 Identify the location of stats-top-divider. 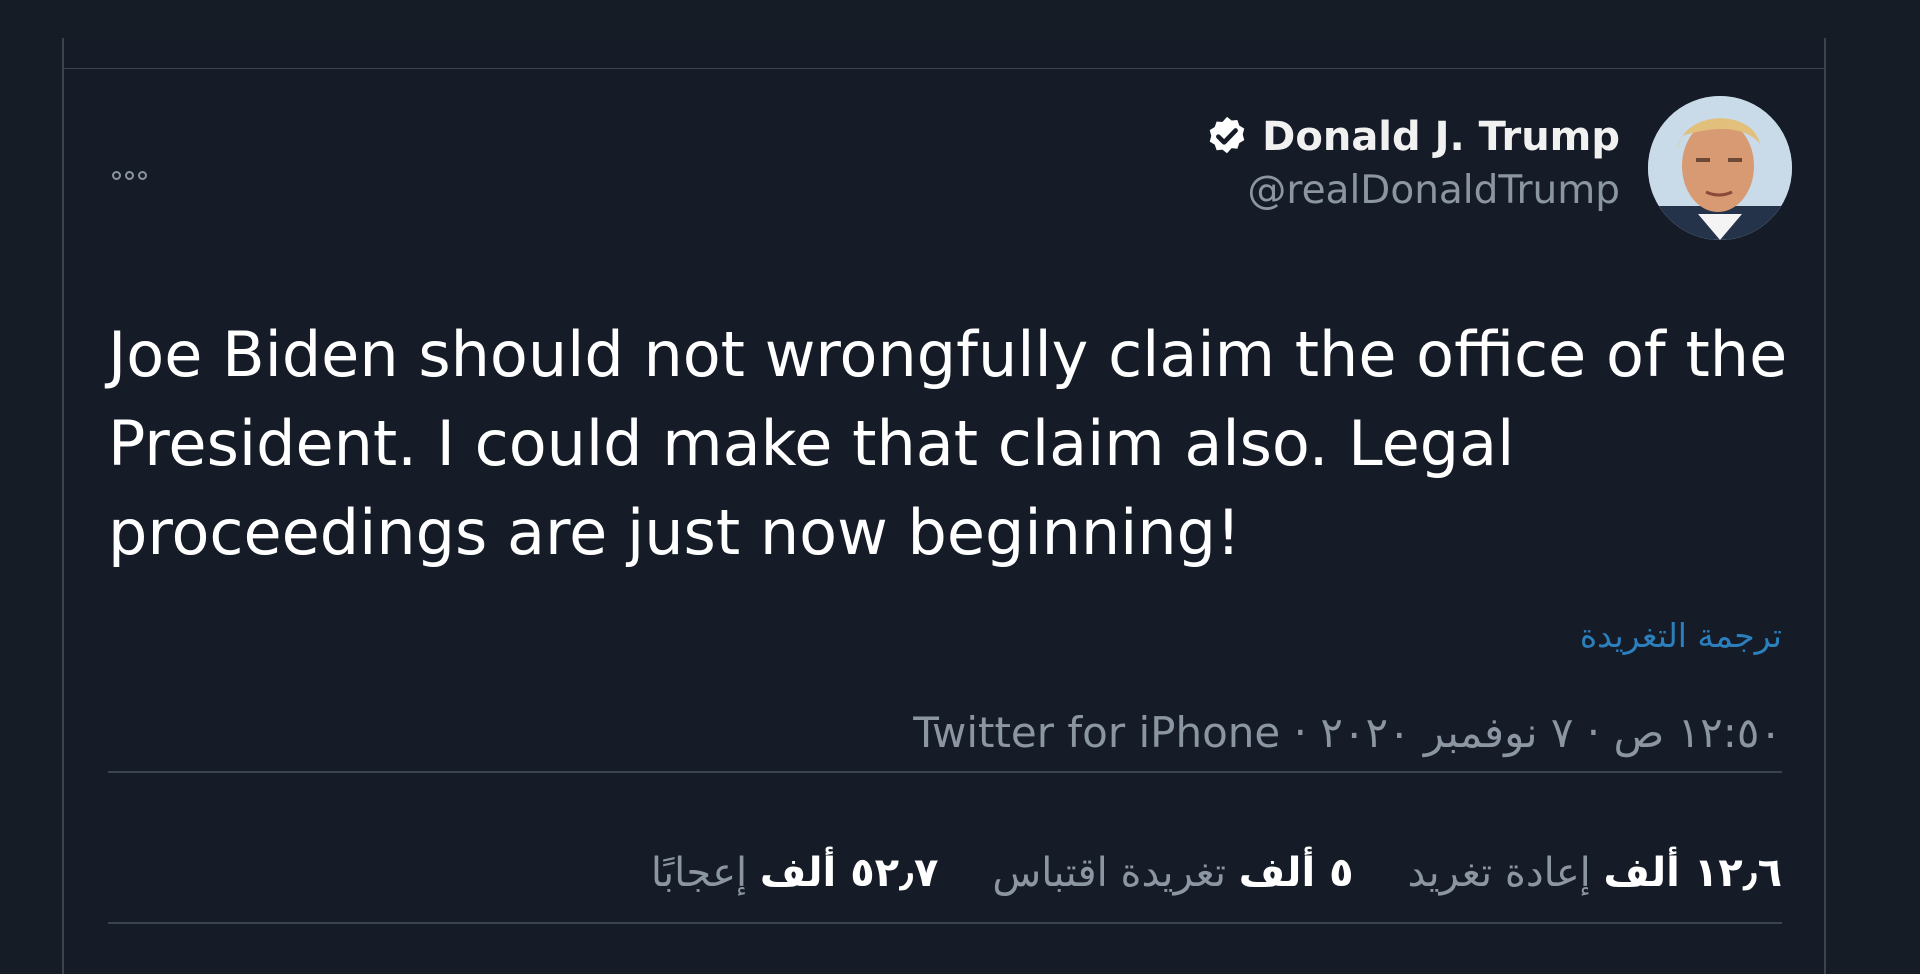
(945, 772).